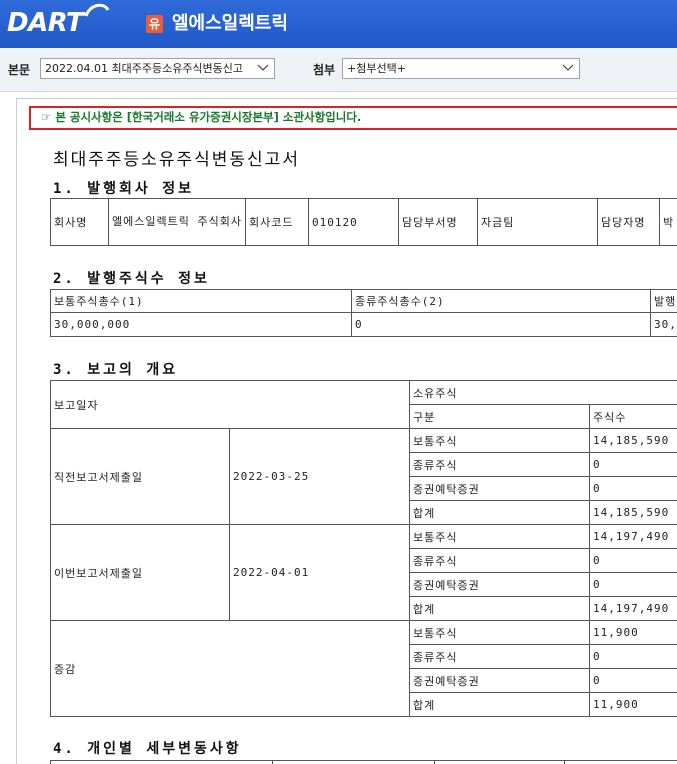 The height and width of the screenshot is (764, 677). Describe the element at coordinates (176, 160) in the screenshot. I see `document-title: 최대주주등소유주식변동신고서` at that location.